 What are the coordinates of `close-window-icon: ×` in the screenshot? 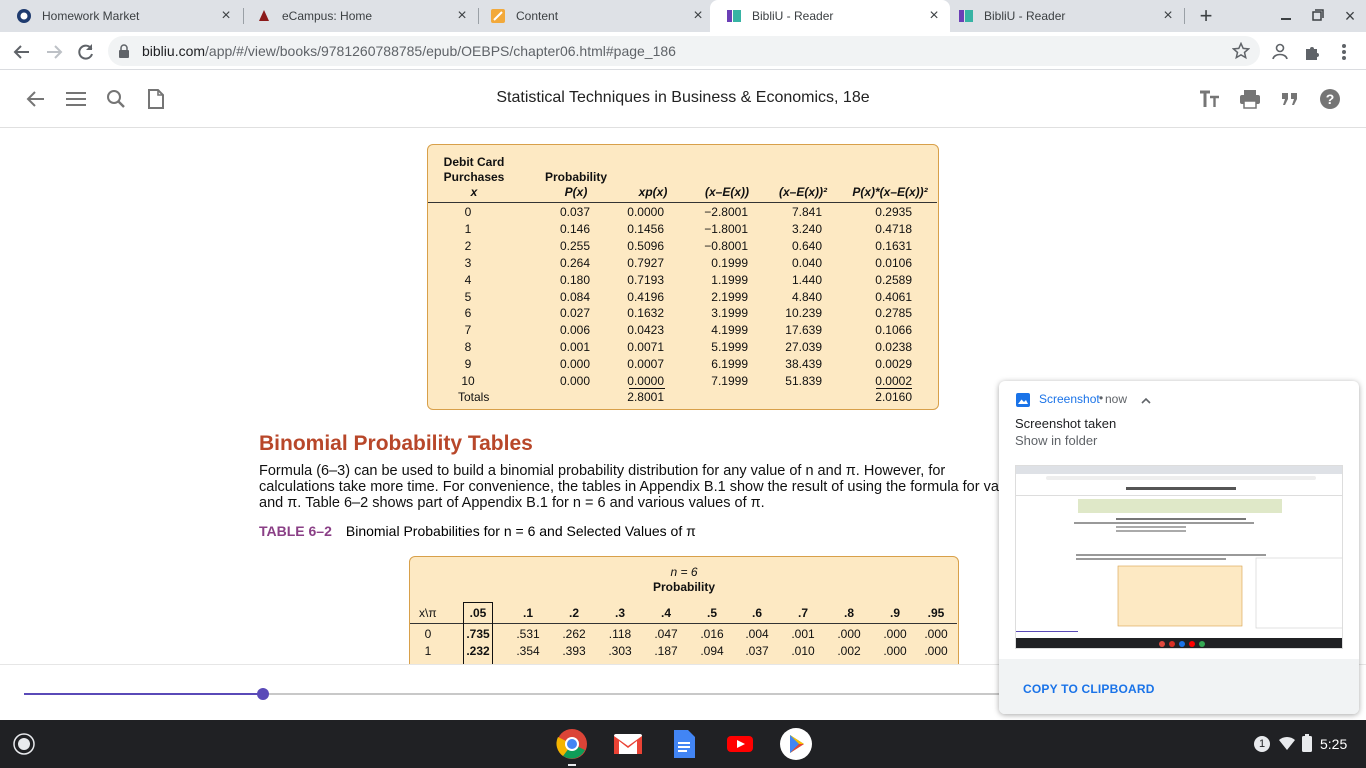 It's located at (1350, 16).